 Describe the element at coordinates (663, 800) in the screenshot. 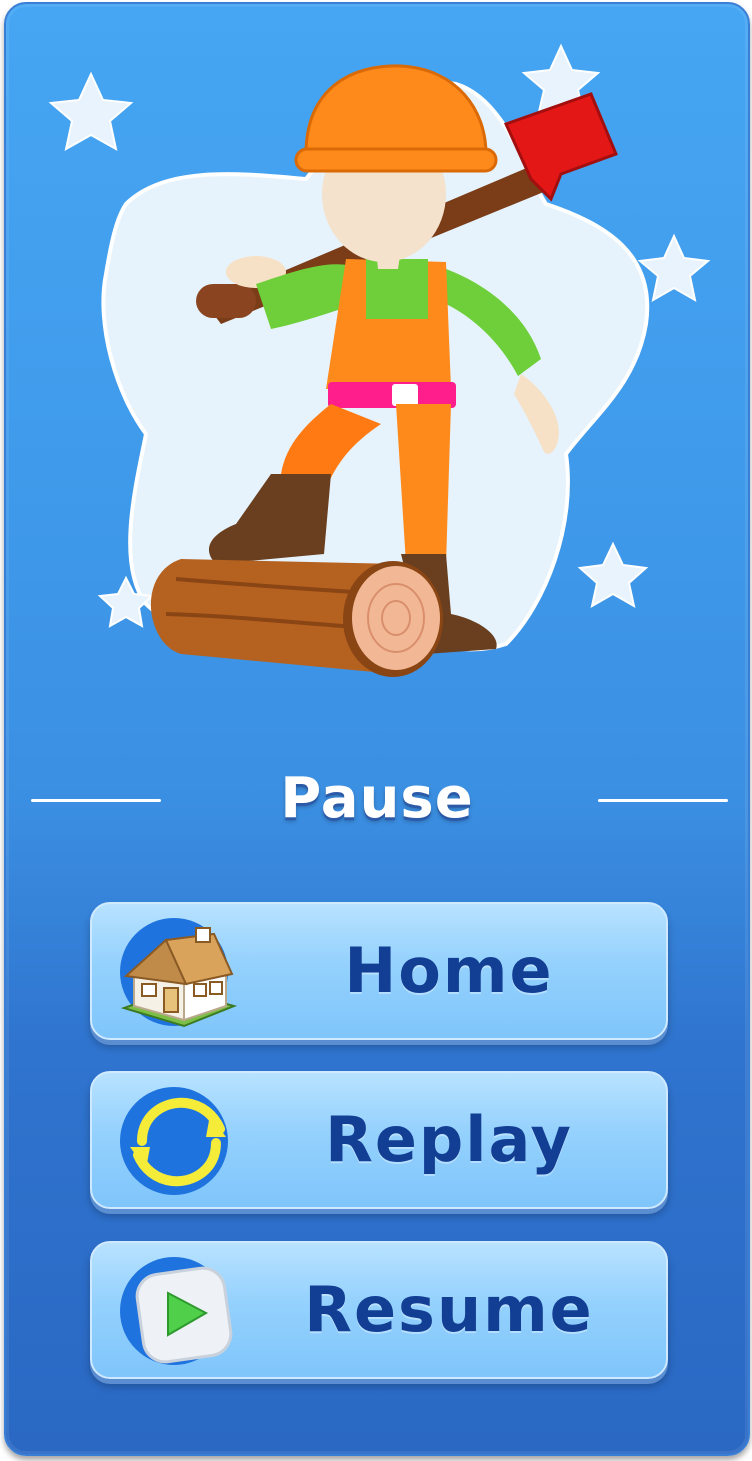

I see `title-divider-right` at that location.